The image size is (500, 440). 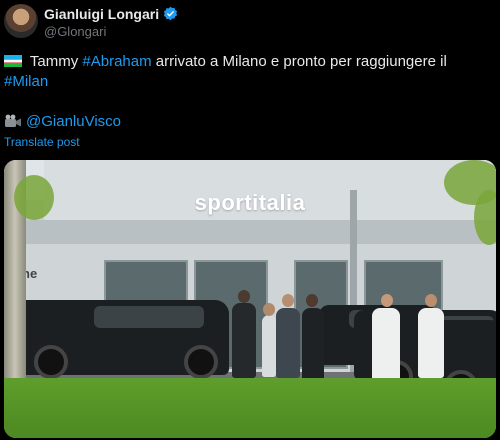 I want to click on post-text-intro: Tammy, so click(x=54, y=61).